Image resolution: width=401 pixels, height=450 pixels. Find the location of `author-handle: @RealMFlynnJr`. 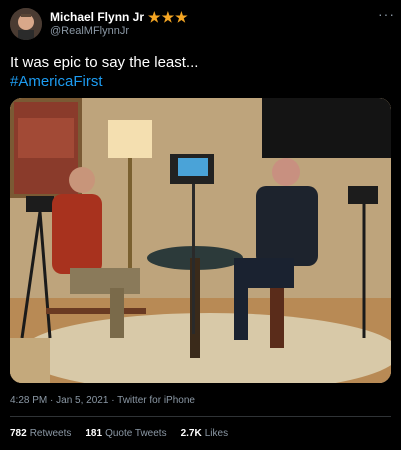

author-handle: @RealMFlynnJr is located at coordinates (89, 31).